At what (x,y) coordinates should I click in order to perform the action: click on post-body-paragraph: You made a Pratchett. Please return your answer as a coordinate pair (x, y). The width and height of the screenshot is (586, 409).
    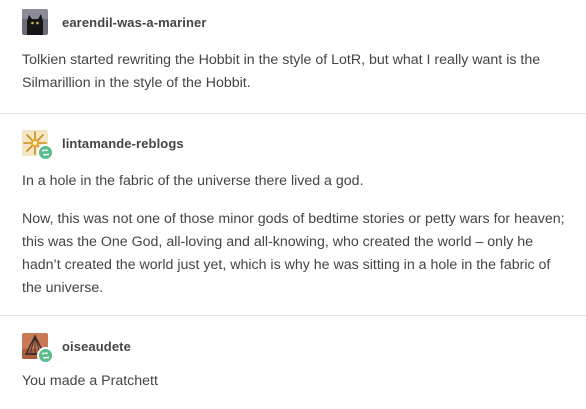
    Looking at the image, I should click on (90, 381).